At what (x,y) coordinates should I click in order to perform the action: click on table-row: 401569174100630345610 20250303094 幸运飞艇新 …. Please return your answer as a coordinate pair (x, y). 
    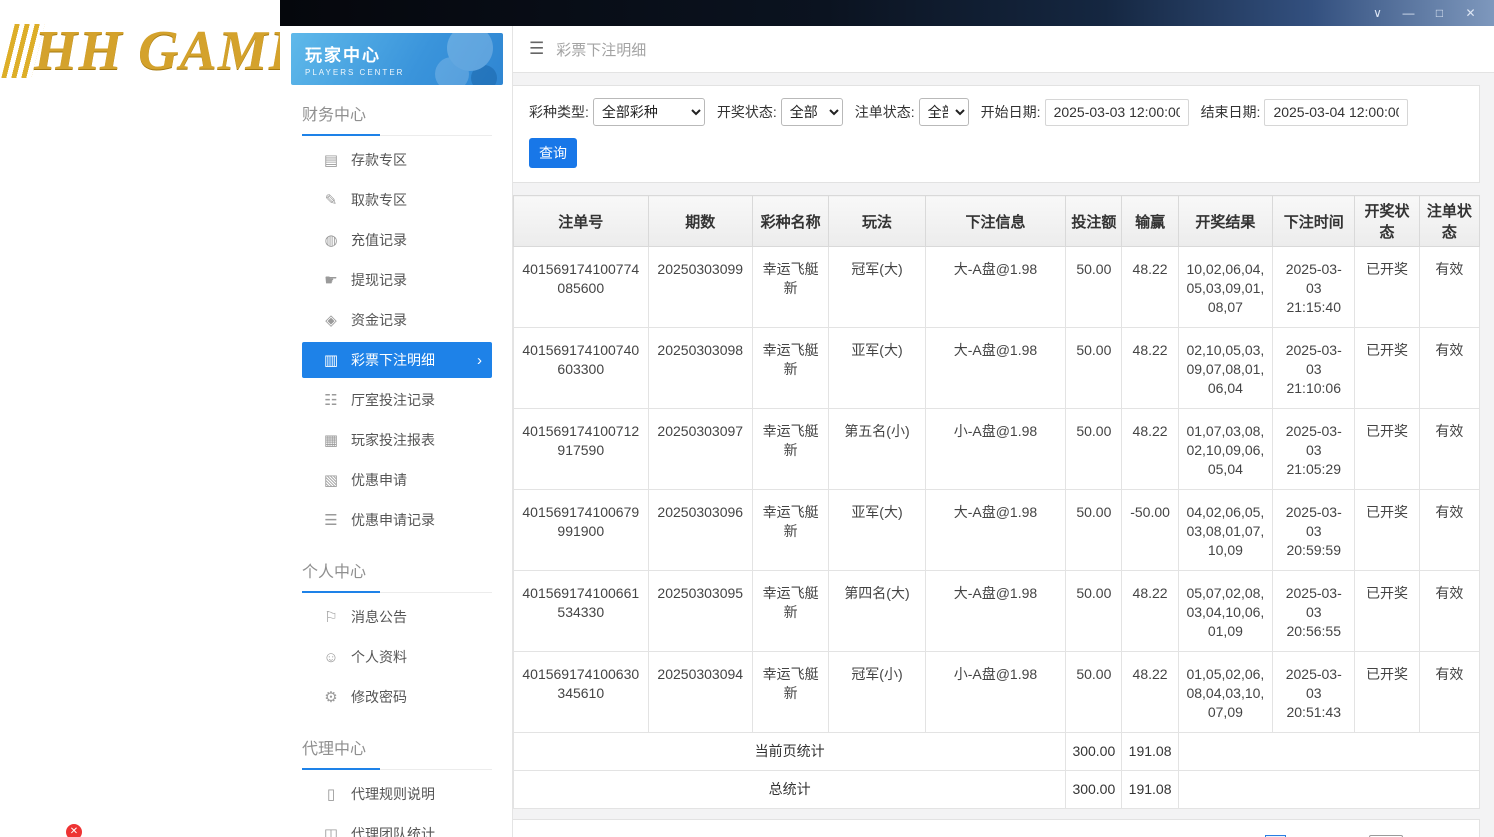
    Looking at the image, I should click on (997, 692).